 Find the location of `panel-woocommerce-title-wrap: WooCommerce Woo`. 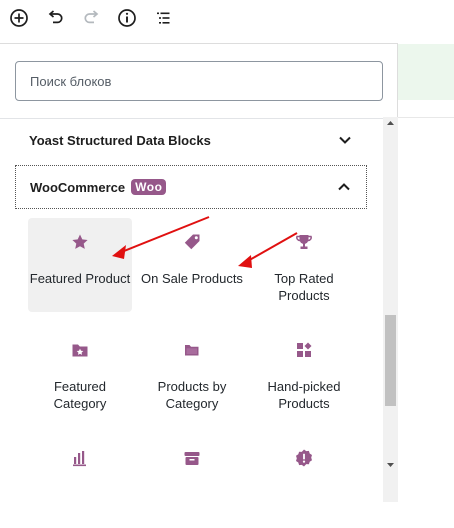

panel-woocommerce-title-wrap: WooCommerce Woo is located at coordinates (183, 187).